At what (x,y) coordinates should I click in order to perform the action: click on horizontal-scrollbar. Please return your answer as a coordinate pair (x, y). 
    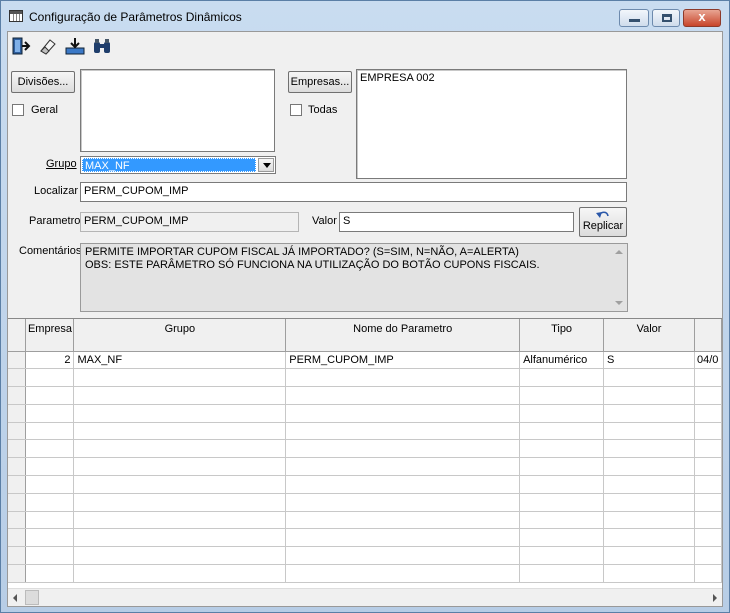
    Looking at the image, I should click on (365, 597).